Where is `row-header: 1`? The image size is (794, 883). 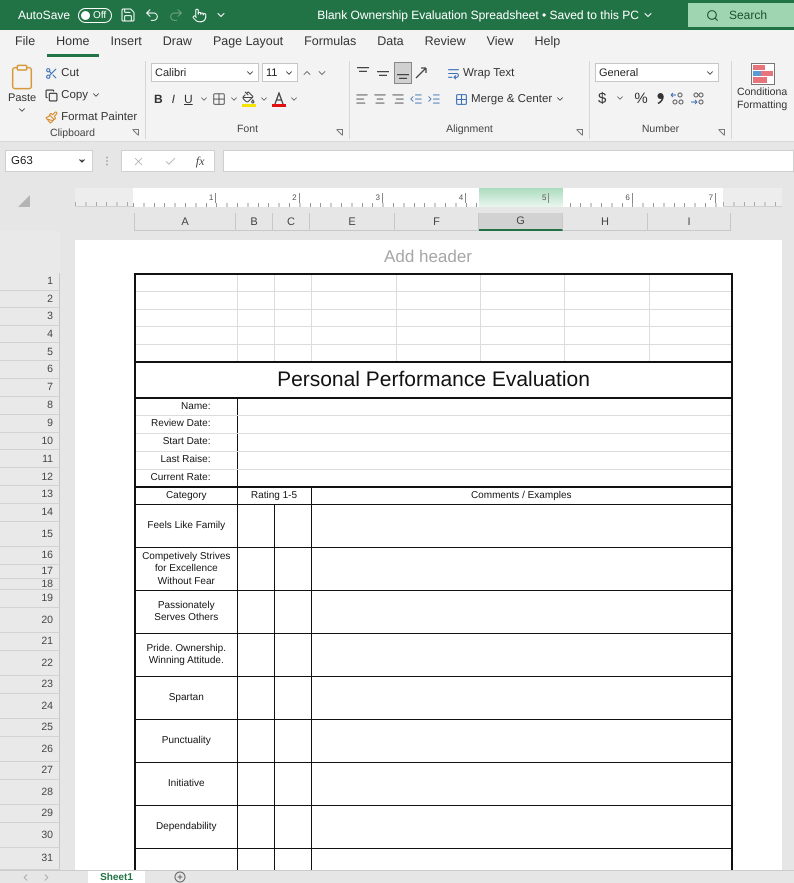
row-header: 1 is located at coordinates (30, 282).